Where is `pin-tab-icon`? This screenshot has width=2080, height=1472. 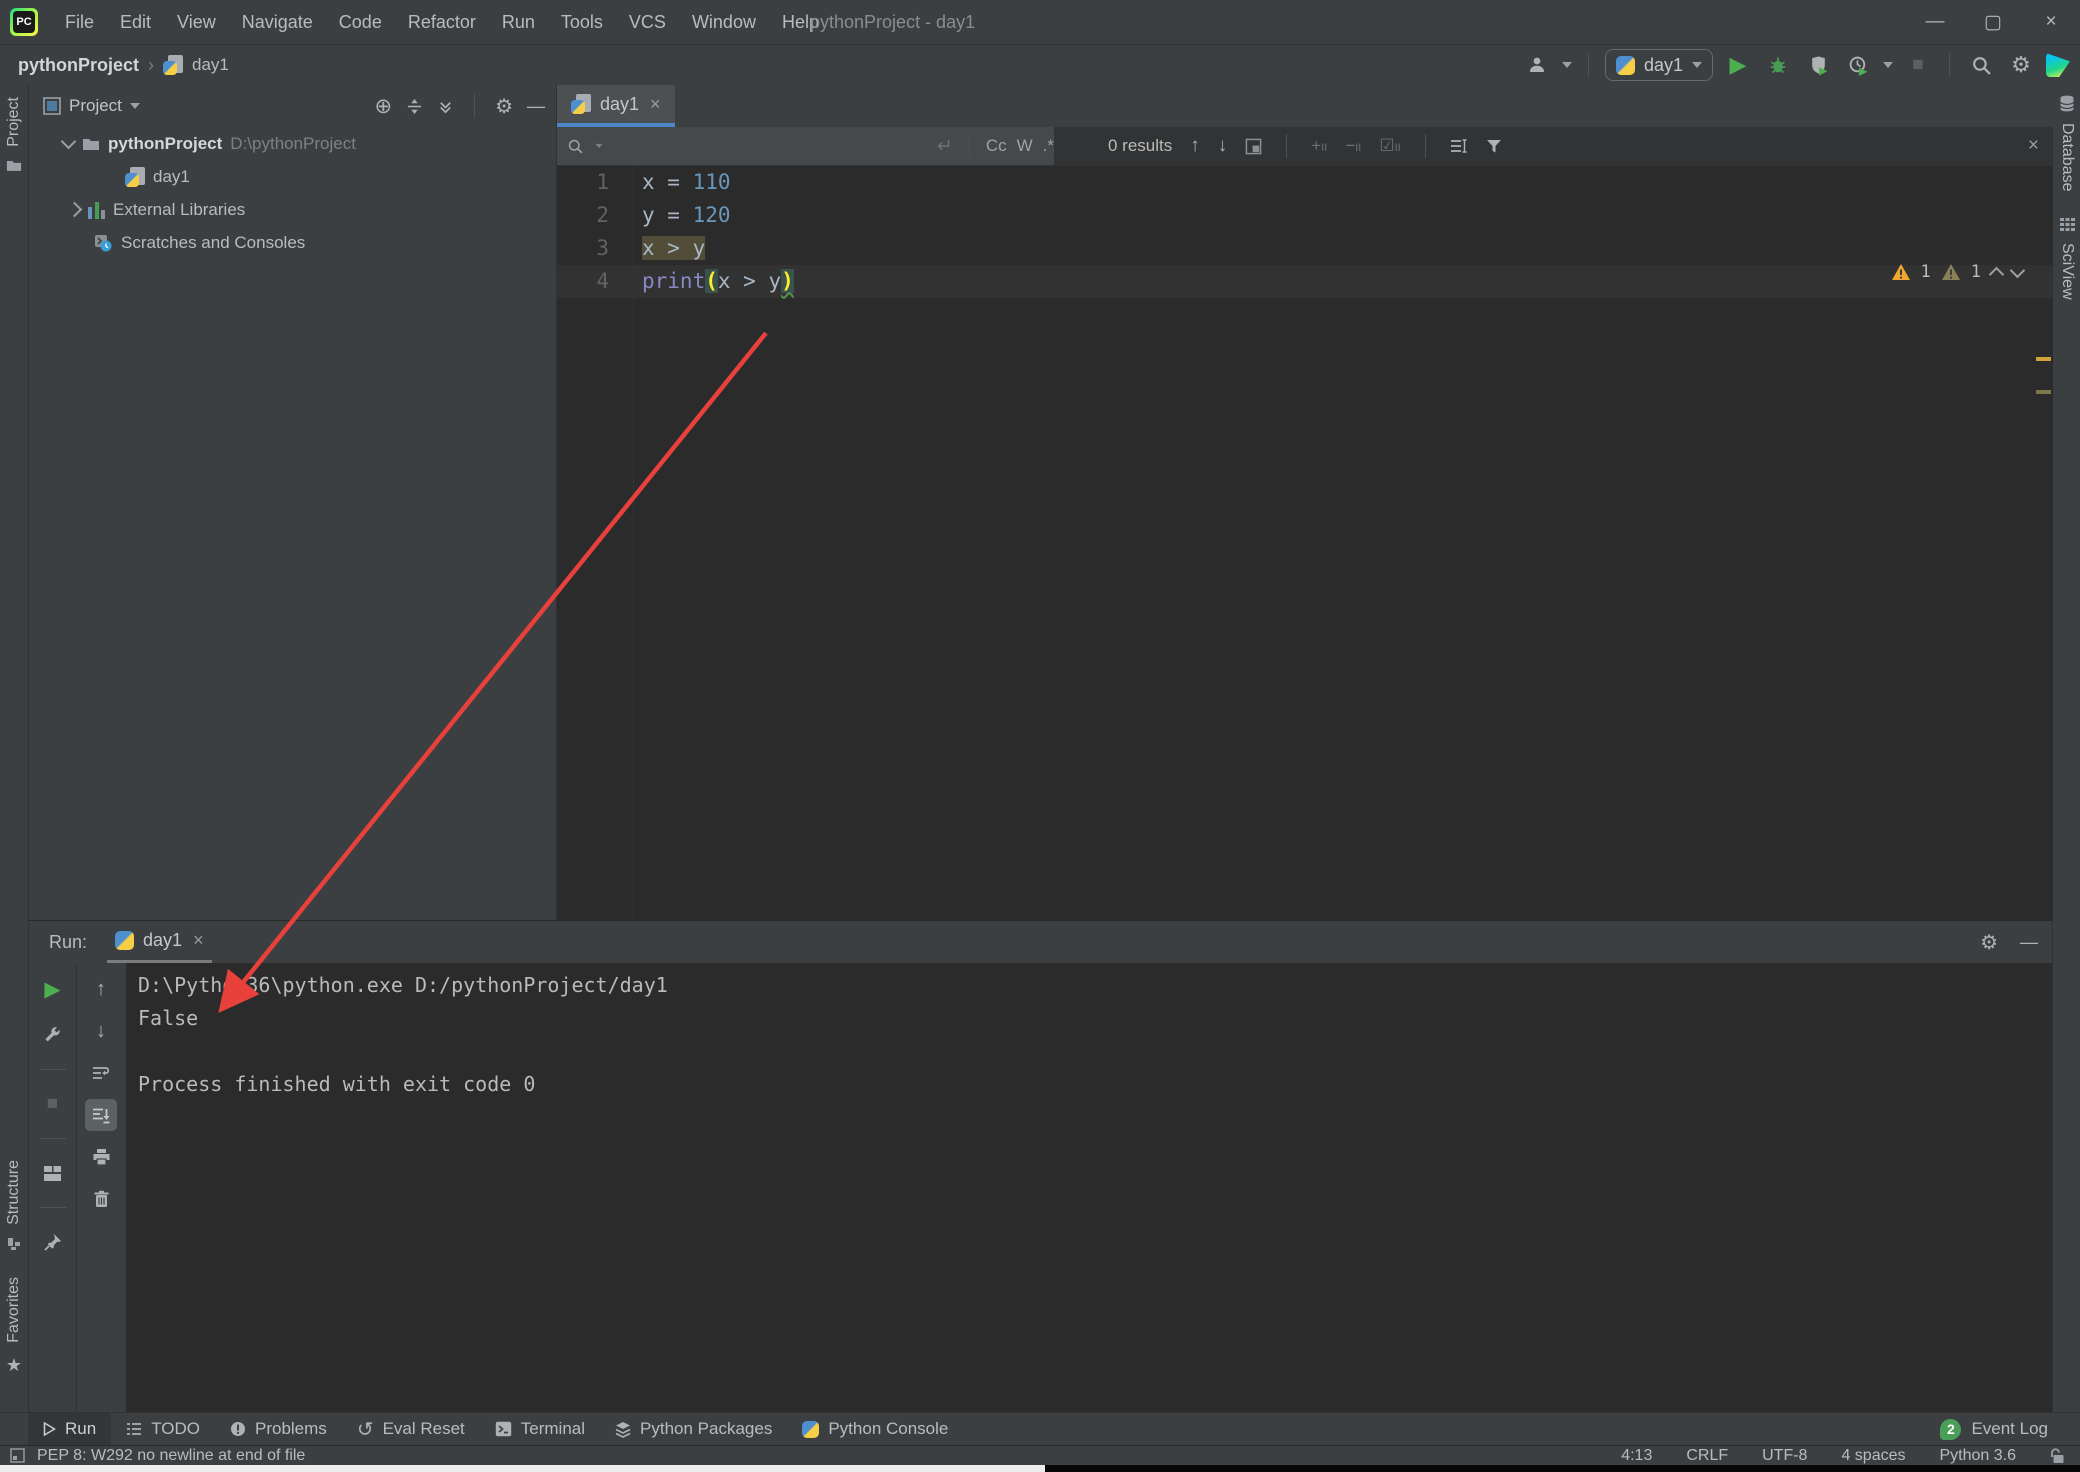 pin-tab-icon is located at coordinates (53, 1242).